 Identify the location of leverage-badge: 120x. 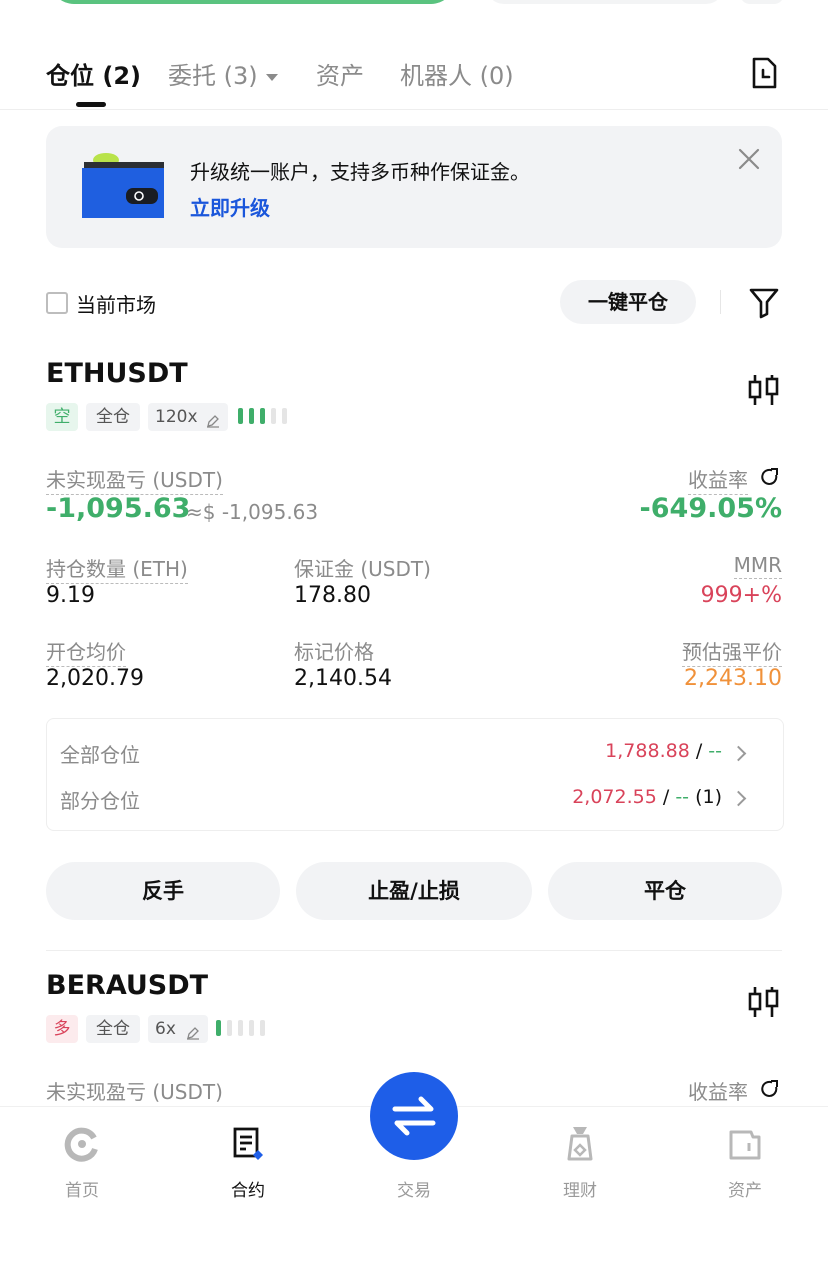
(188, 417).